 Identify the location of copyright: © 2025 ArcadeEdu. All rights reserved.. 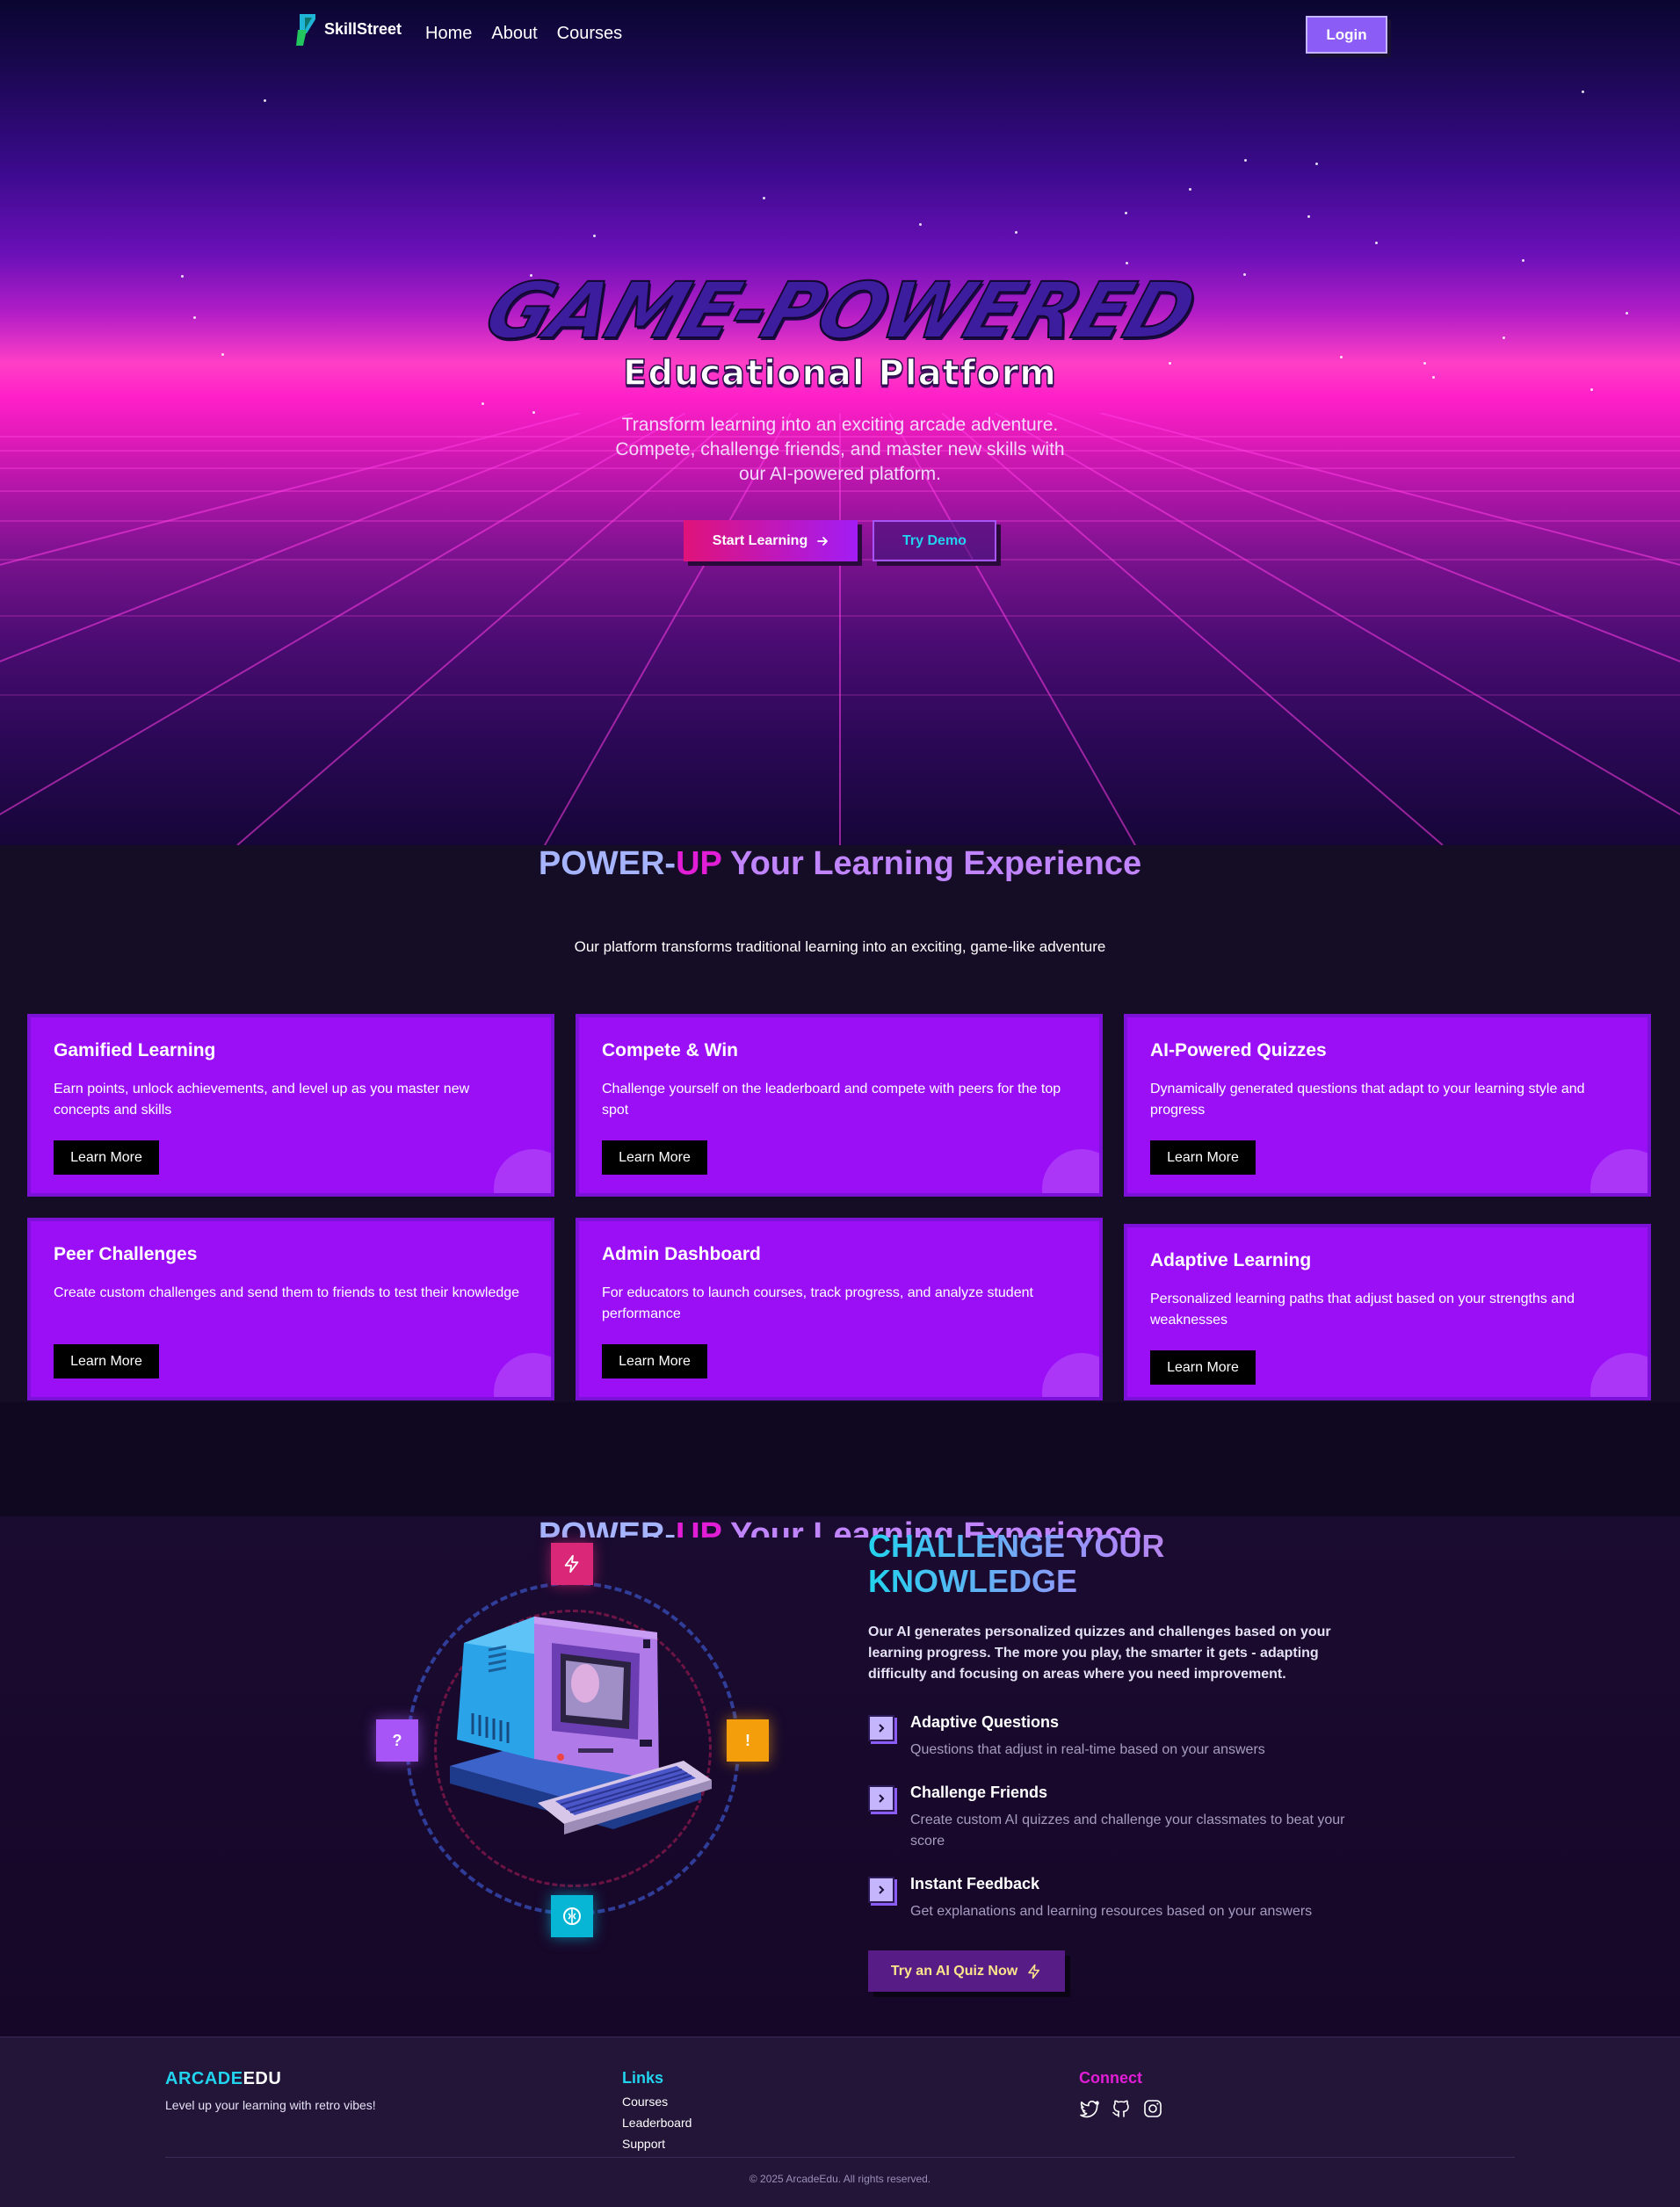
(840, 2179).